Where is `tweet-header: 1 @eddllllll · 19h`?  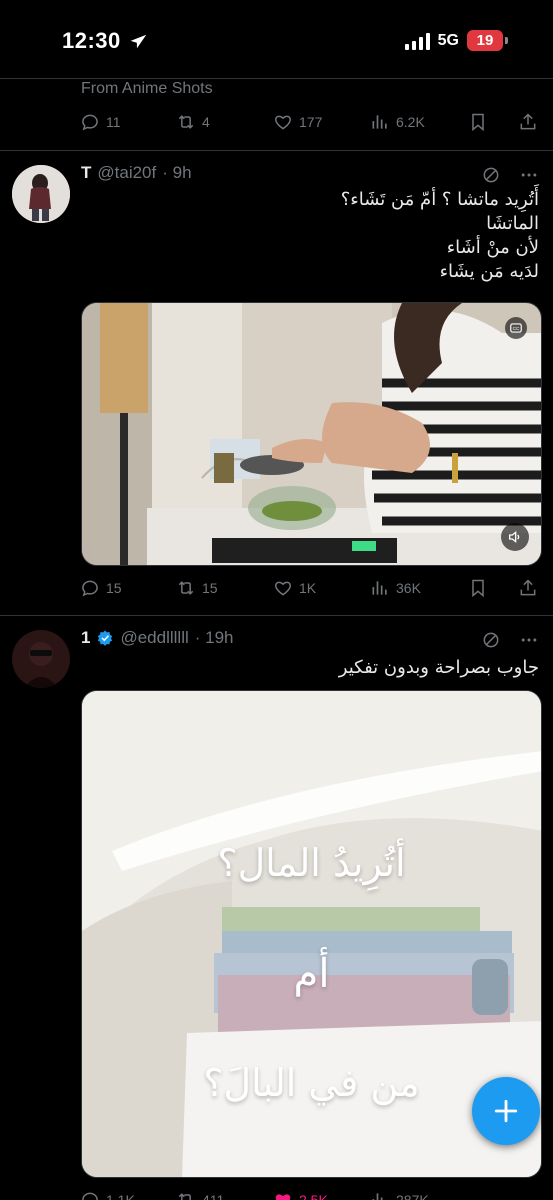 tweet-header: 1 @eddllllll · 19h is located at coordinates (157, 638).